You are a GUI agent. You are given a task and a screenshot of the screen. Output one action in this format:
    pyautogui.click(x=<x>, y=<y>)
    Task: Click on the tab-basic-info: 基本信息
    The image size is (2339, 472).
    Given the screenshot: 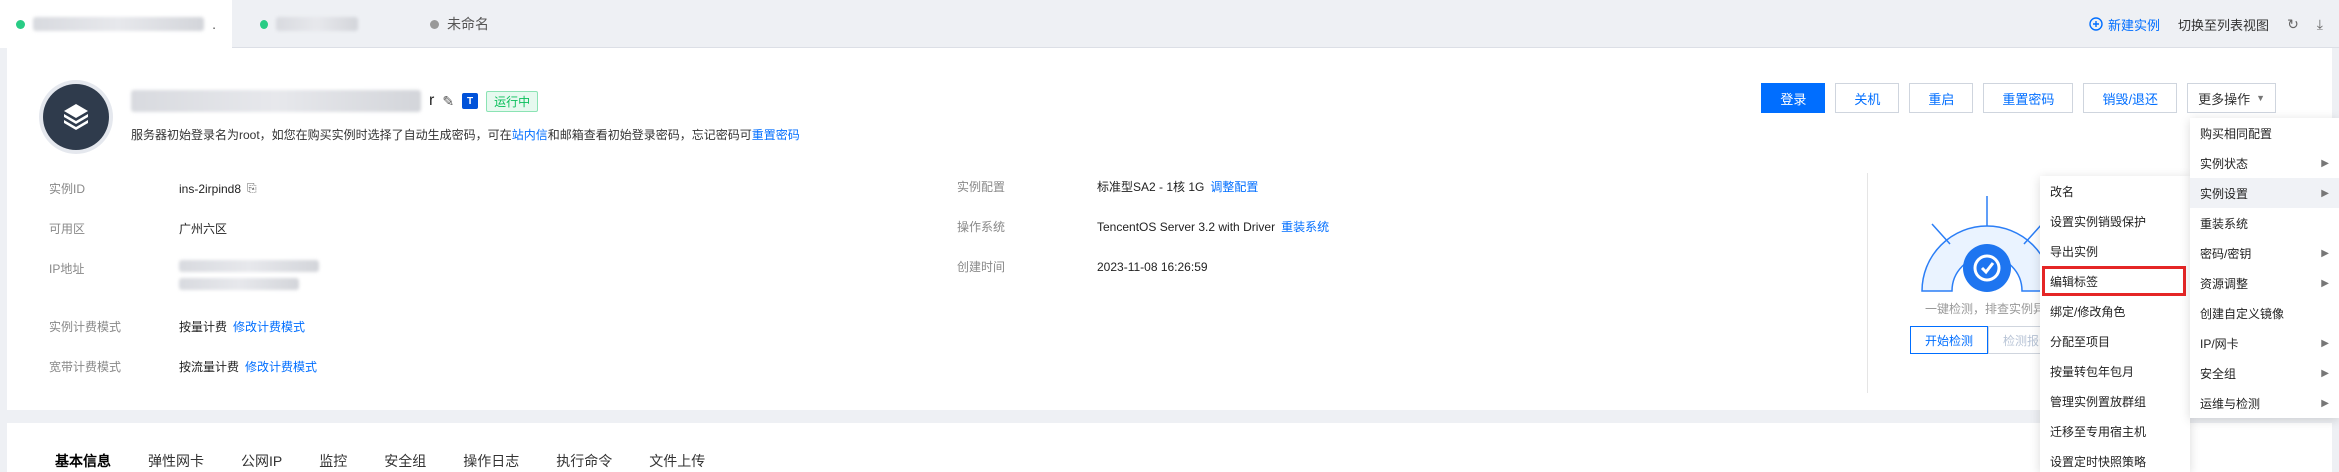 What is the action you would take?
    pyautogui.click(x=83, y=461)
    